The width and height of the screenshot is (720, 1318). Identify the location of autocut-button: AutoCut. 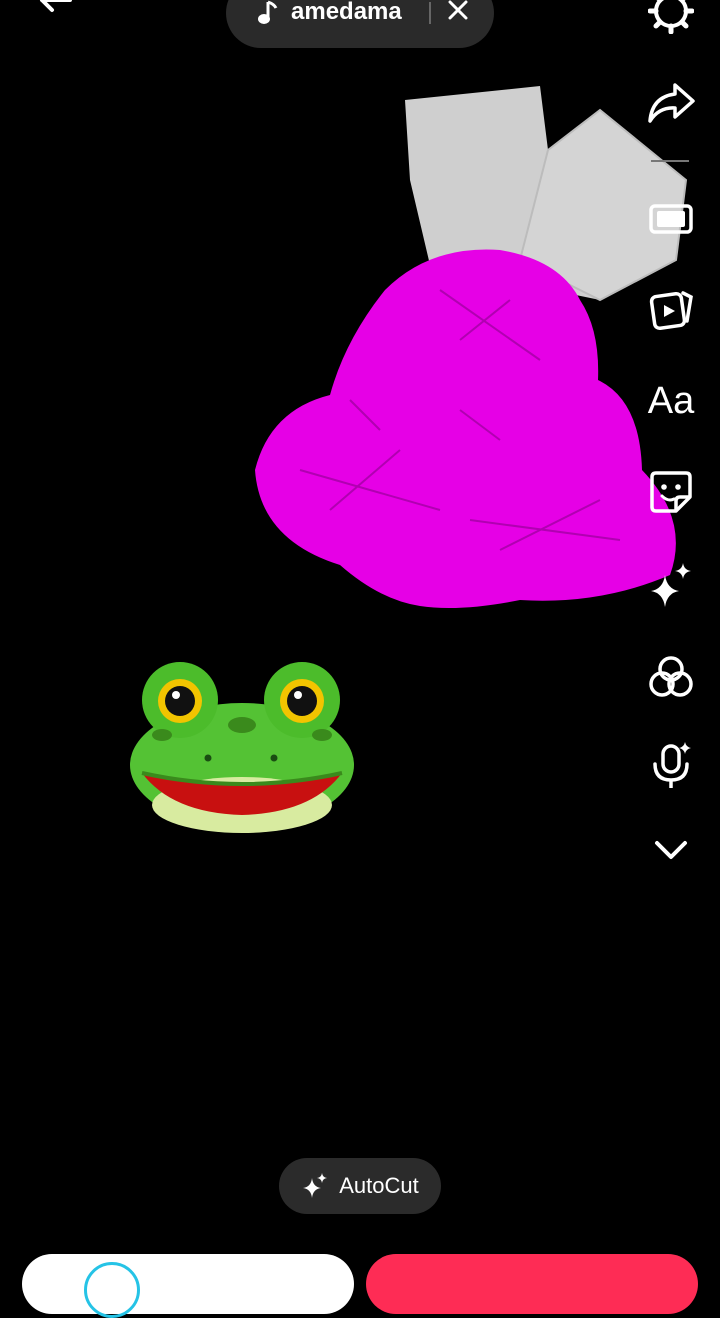
(360, 1186).